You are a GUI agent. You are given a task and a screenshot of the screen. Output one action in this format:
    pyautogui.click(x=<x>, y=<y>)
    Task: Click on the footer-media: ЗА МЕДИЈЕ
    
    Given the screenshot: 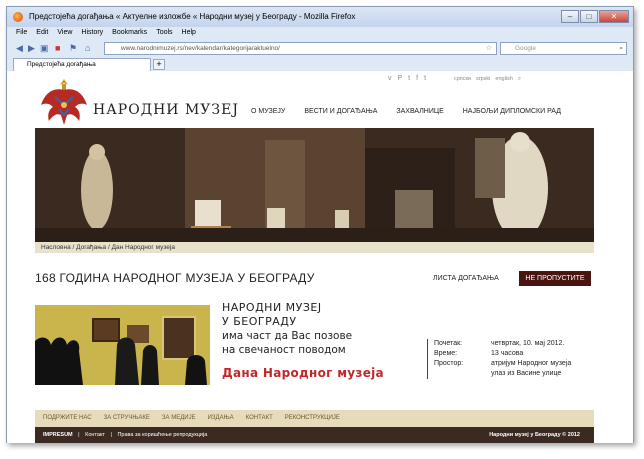 What is the action you would take?
    pyautogui.click(x=179, y=418)
    